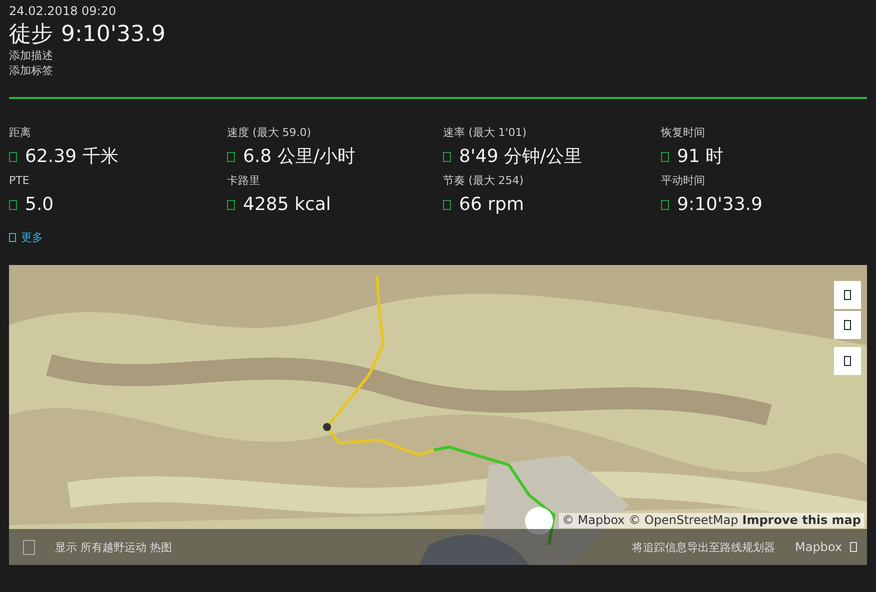 The image size is (876, 592). Describe the element at coordinates (287, 205) in the screenshot. I see `stat-value: 4285 kcal` at that location.